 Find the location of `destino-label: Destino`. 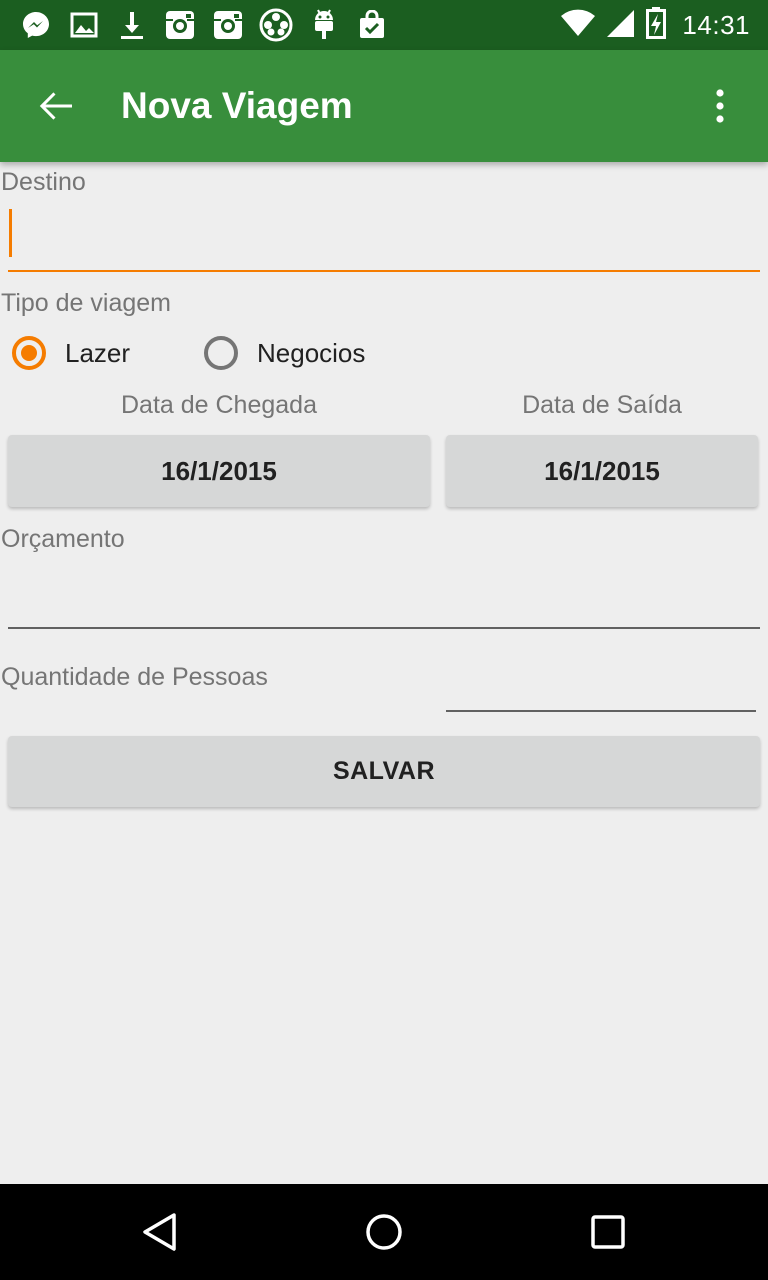

destino-label: Destino is located at coordinates (43, 182).